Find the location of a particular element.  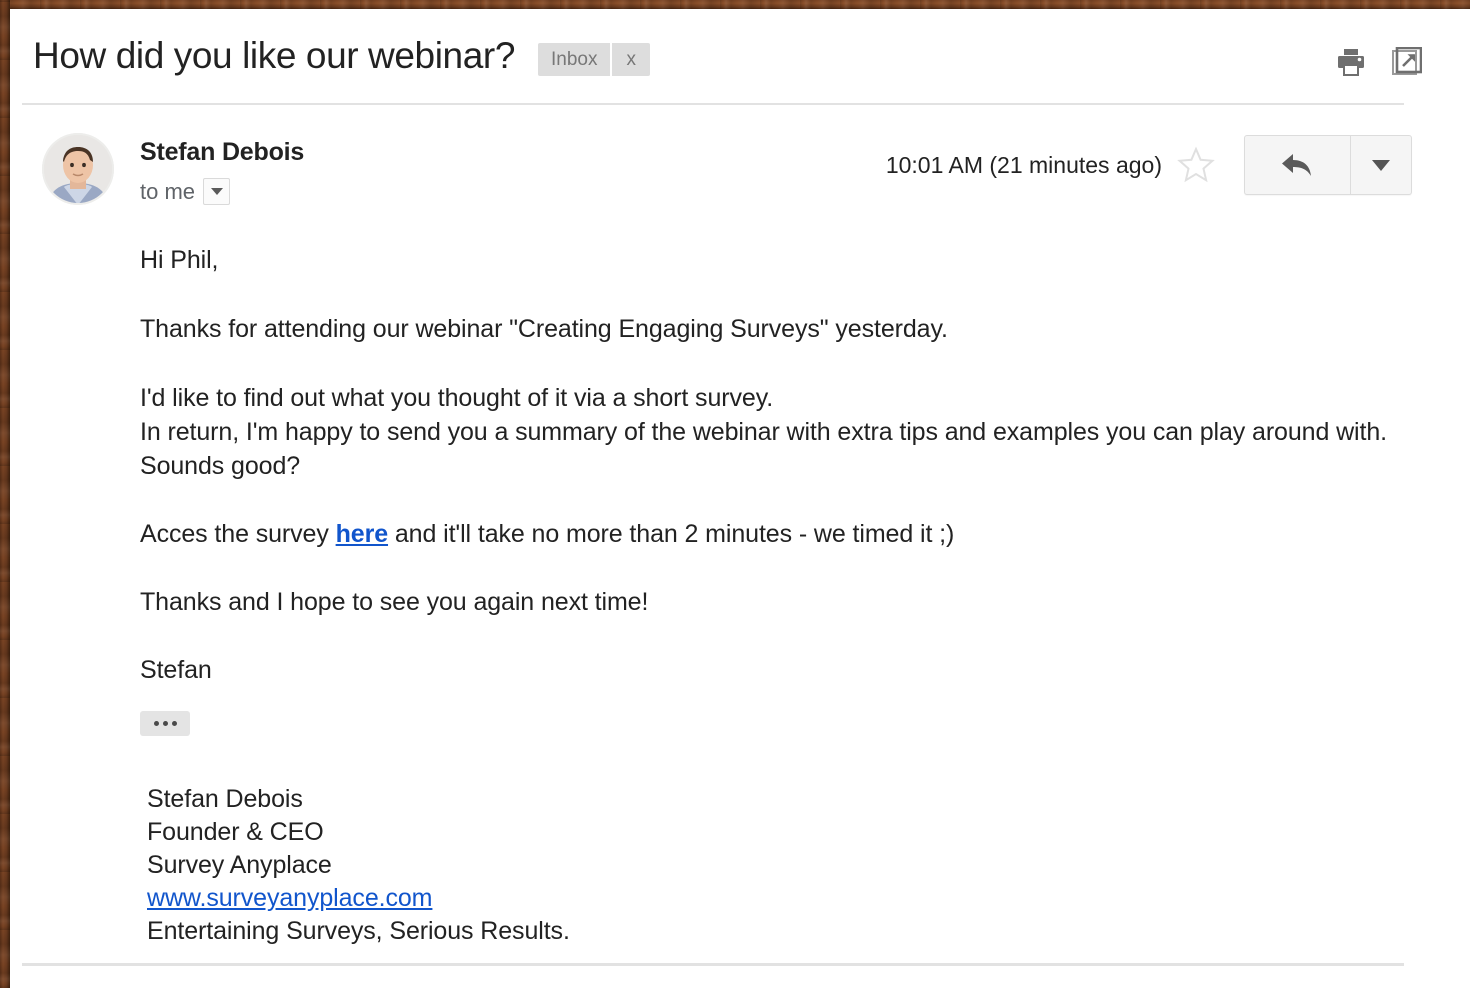

survey-link: here is located at coordinates (362, 534).